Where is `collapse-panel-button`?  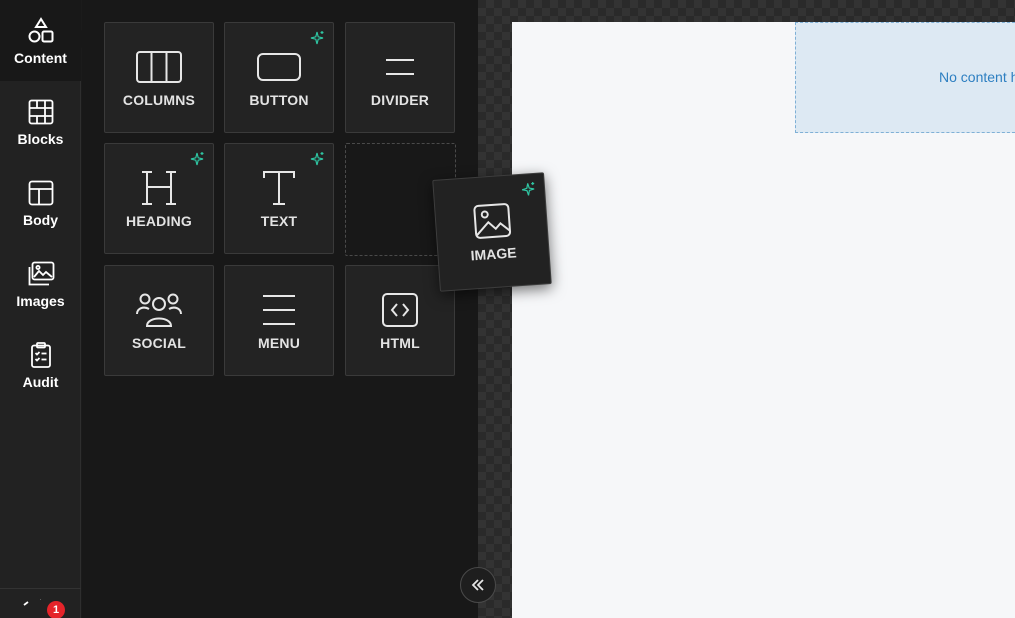
collapse-panel-button is located at coordinates (478, 585).